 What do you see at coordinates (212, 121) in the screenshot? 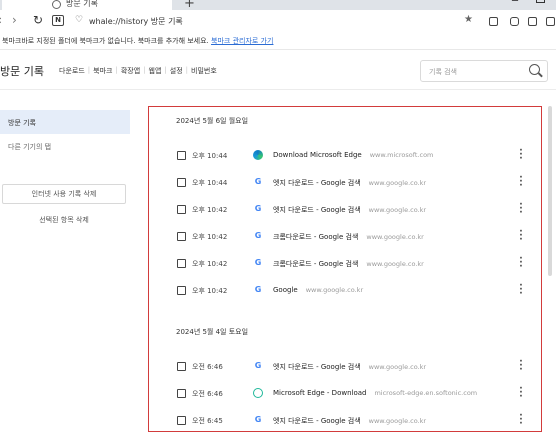
I see `date-heading: 2024년 5월 6일 월요일` at bounding box center [212, 121].